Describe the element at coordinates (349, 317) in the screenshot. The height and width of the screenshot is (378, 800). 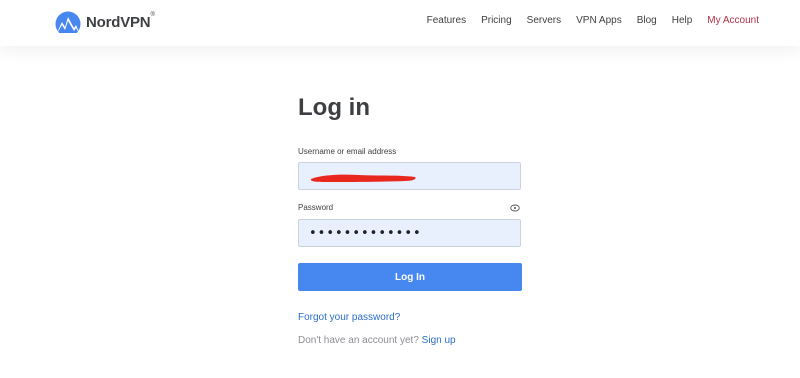
I see `forgot-password-link: Forgot your password?` at that location.